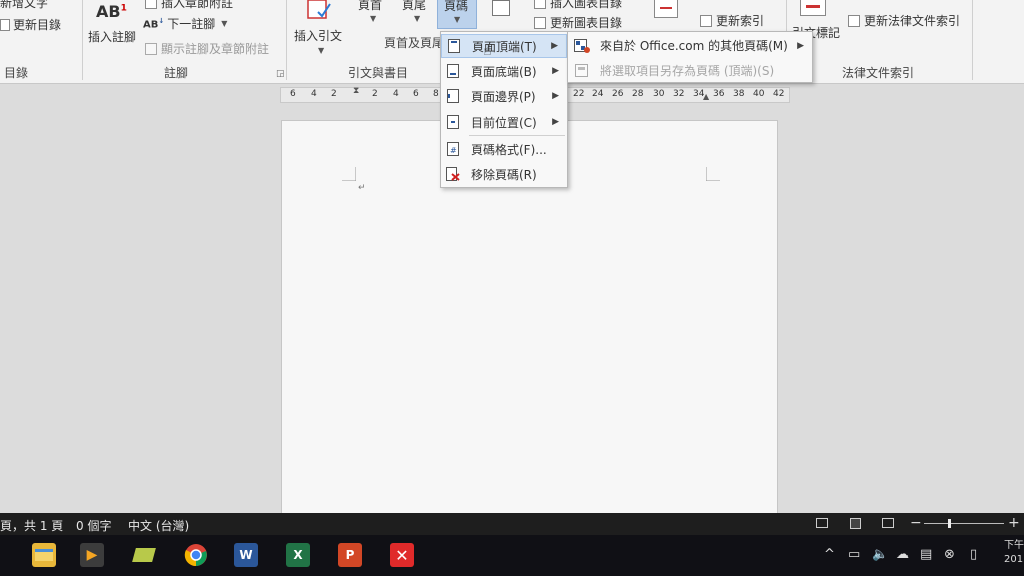 Image resolution: width=1024 pixels, height=576 pixels. I want to click on word-count: 0 個字, so click(93, 525).